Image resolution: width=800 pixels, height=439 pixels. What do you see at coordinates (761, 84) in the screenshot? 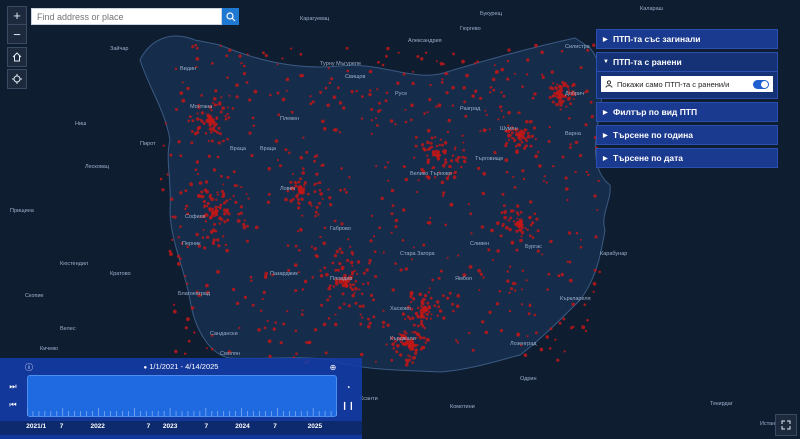
I see `injuries-only-switch` at bounding box center [761, 84].